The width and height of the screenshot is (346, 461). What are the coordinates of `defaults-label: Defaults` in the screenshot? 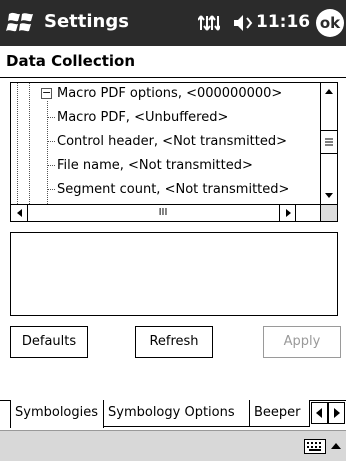 It's located at (49, 341).